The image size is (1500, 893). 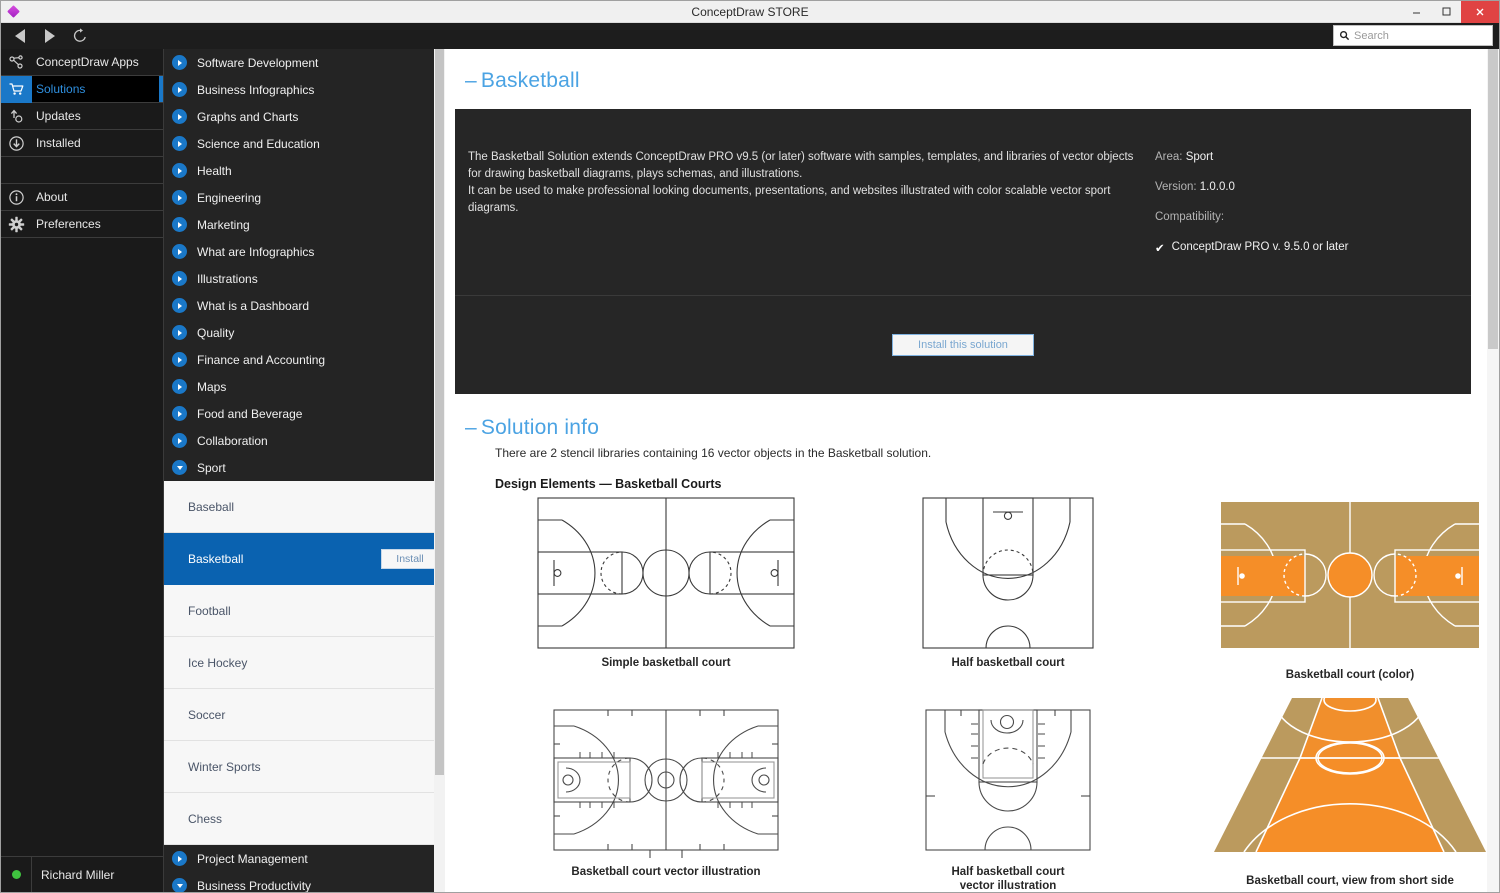 I want to click on install-button: Install, so click(x=410, y=558).